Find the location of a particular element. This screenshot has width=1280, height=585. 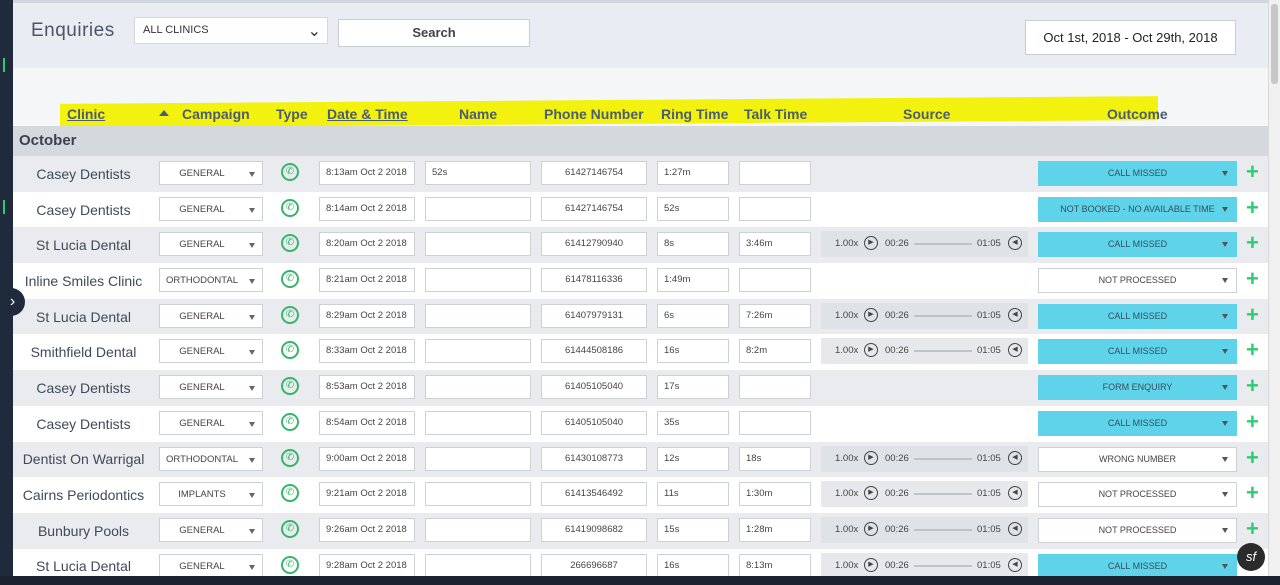

datetime-field: 8:53am Oct 2 2018 is located at coordinates (367, 387).